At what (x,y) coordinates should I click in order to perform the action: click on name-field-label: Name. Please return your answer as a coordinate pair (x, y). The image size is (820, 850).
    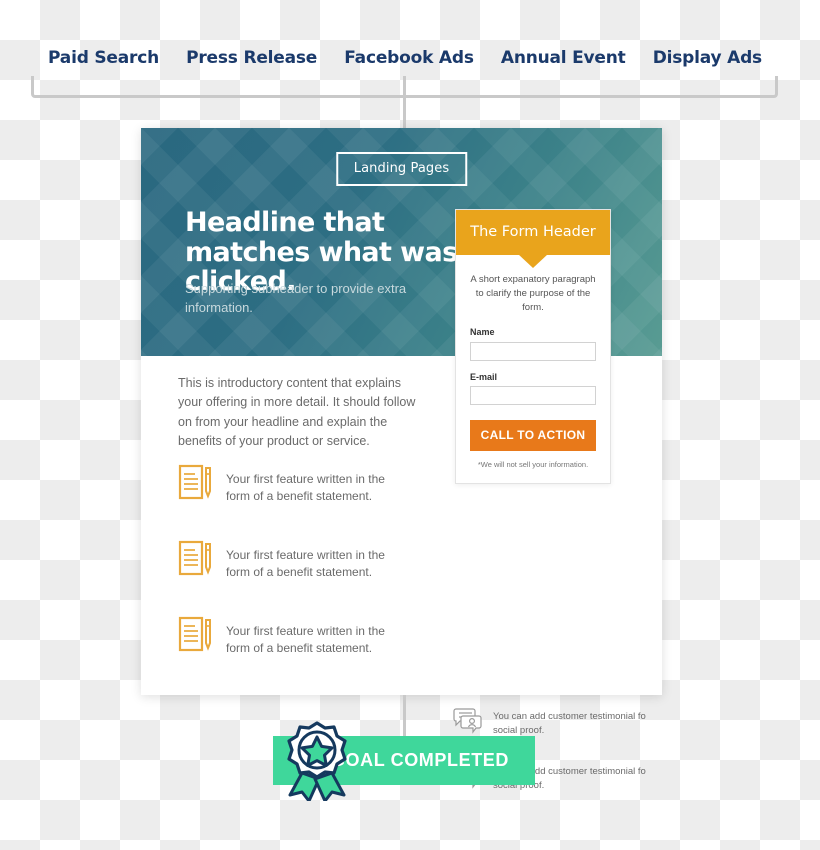
    Looking at the image, I should click on (482, 332).